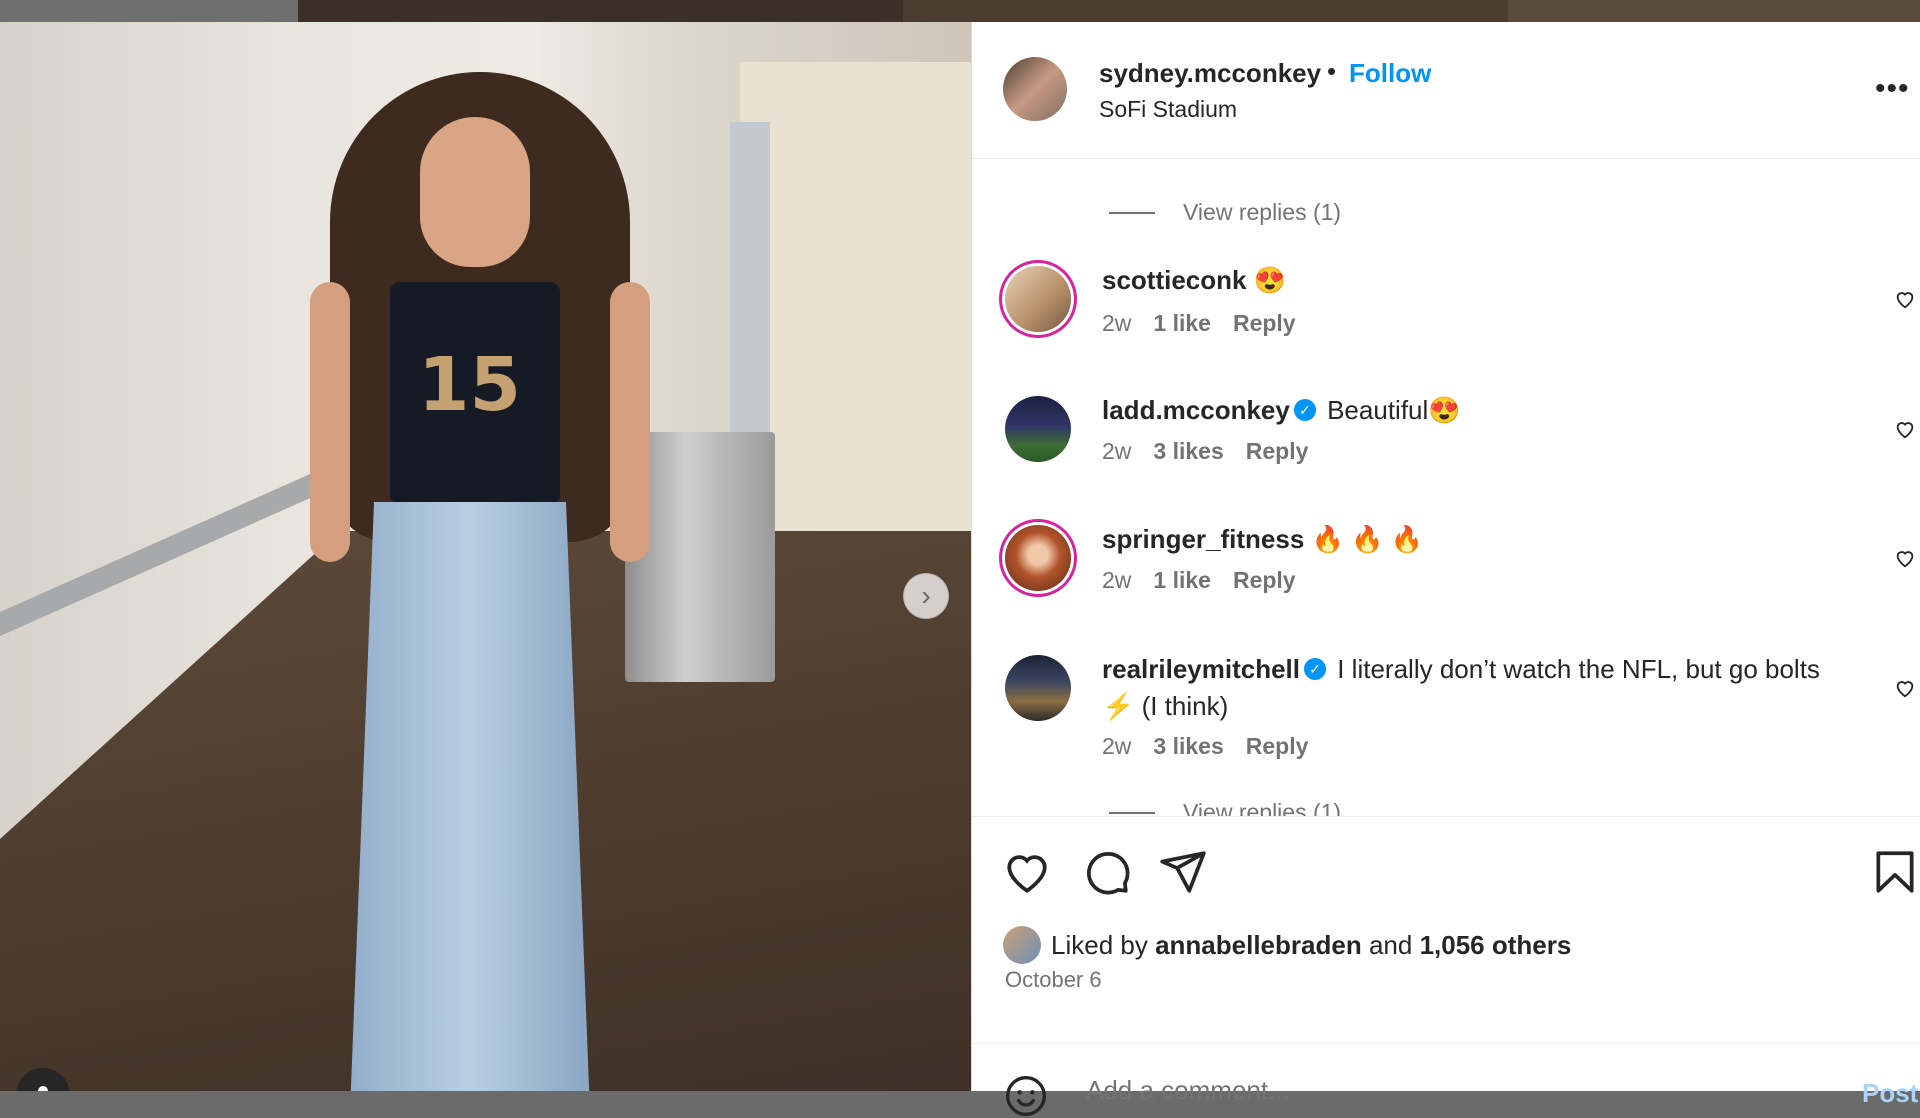 The width and height of the screenshot is (1920, 1118). What do you see at coordinates (630, 422) in the screenshot?
I see `person-arm-right` at bounding box center [630, 422].